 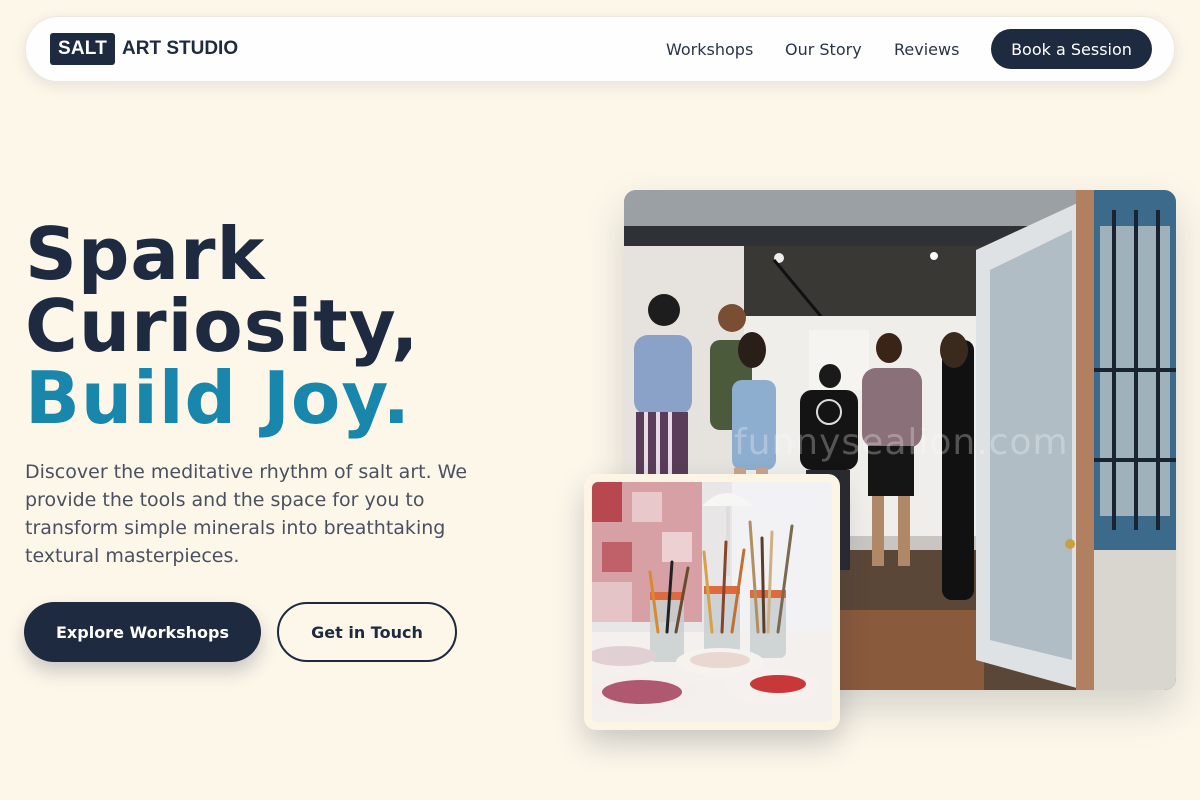 What do you see at coordinates (218, 398) in the screenshot?
I see `hero-title-accent: Build Joy.` at bounding box center [218, 398].